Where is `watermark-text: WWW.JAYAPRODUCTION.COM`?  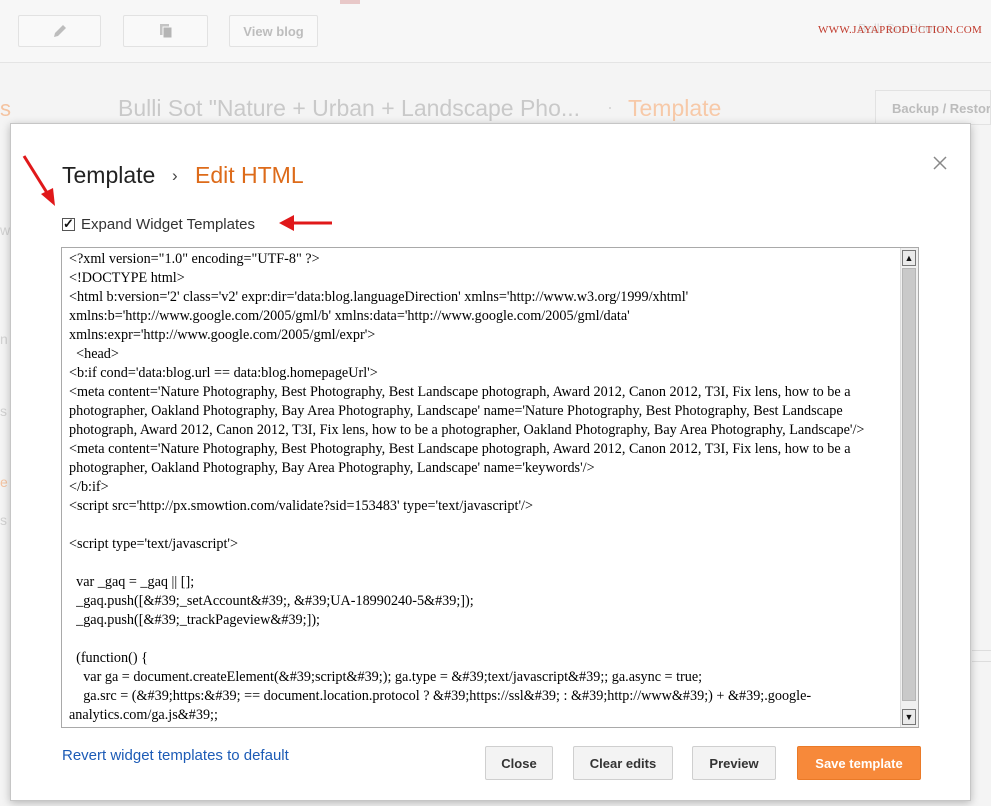 watermark-text: WWW.JAYAPRODUCTION.COM is located at coordinates (900, 30).